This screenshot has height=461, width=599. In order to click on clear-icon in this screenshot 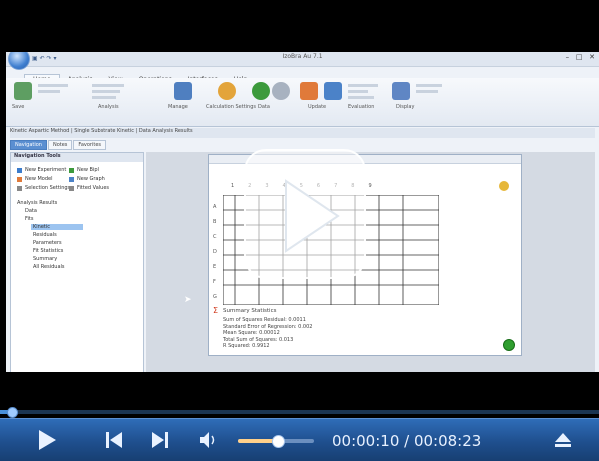, I will do `click(281, 91)`.